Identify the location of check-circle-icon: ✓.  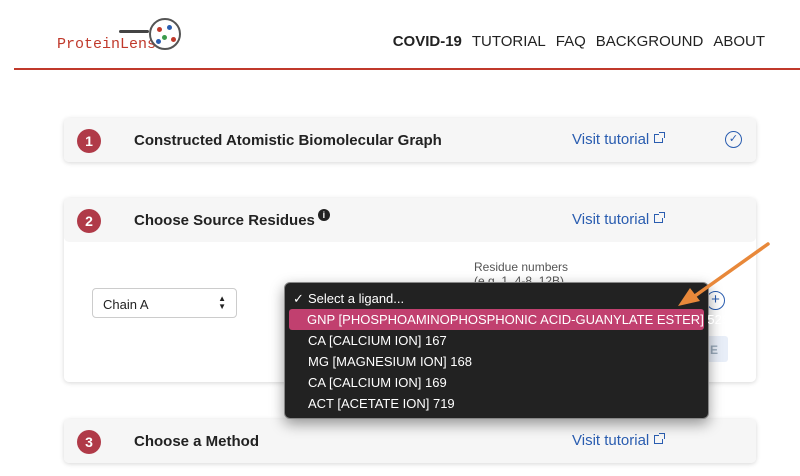
(733, 139).